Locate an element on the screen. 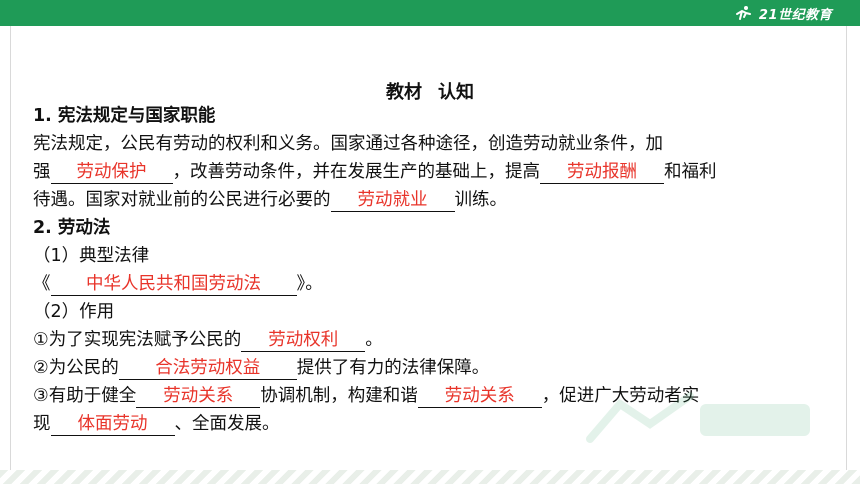 This screenshot has height=484, width=860. r2b: 提供了有力的法律保障。 is located at coordinates (393, 368).